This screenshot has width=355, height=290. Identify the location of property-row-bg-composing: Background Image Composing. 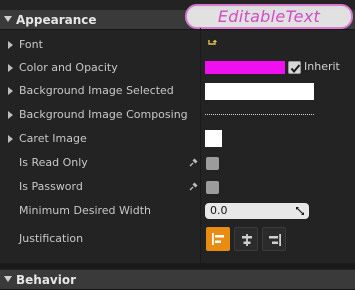
(177, 115).